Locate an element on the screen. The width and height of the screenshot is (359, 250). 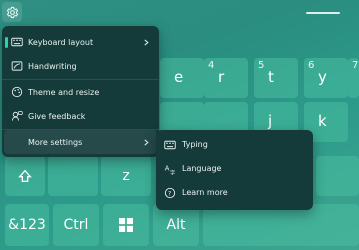
key-t: 5 t is located at coordinates (276, 78).